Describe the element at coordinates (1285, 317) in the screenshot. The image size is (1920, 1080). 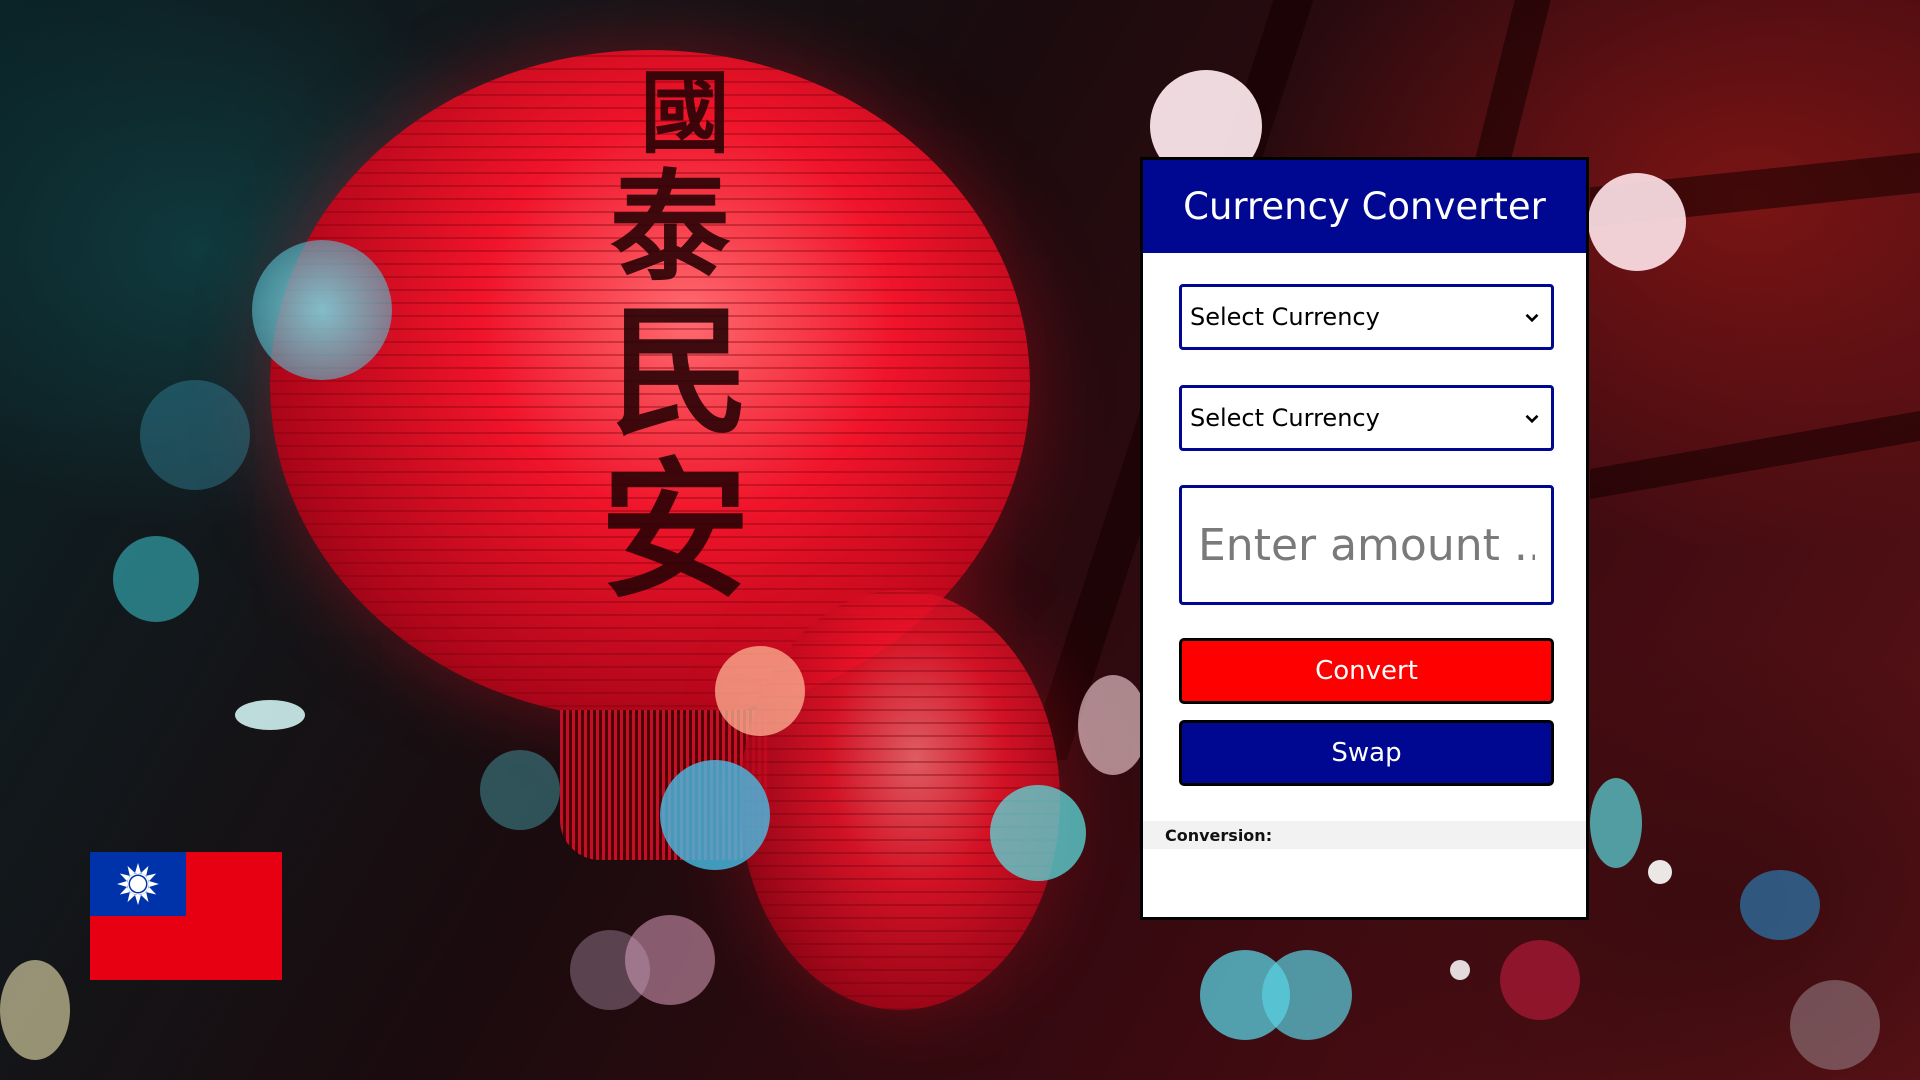
I see `from-currency-value: Select Currency` at that location.